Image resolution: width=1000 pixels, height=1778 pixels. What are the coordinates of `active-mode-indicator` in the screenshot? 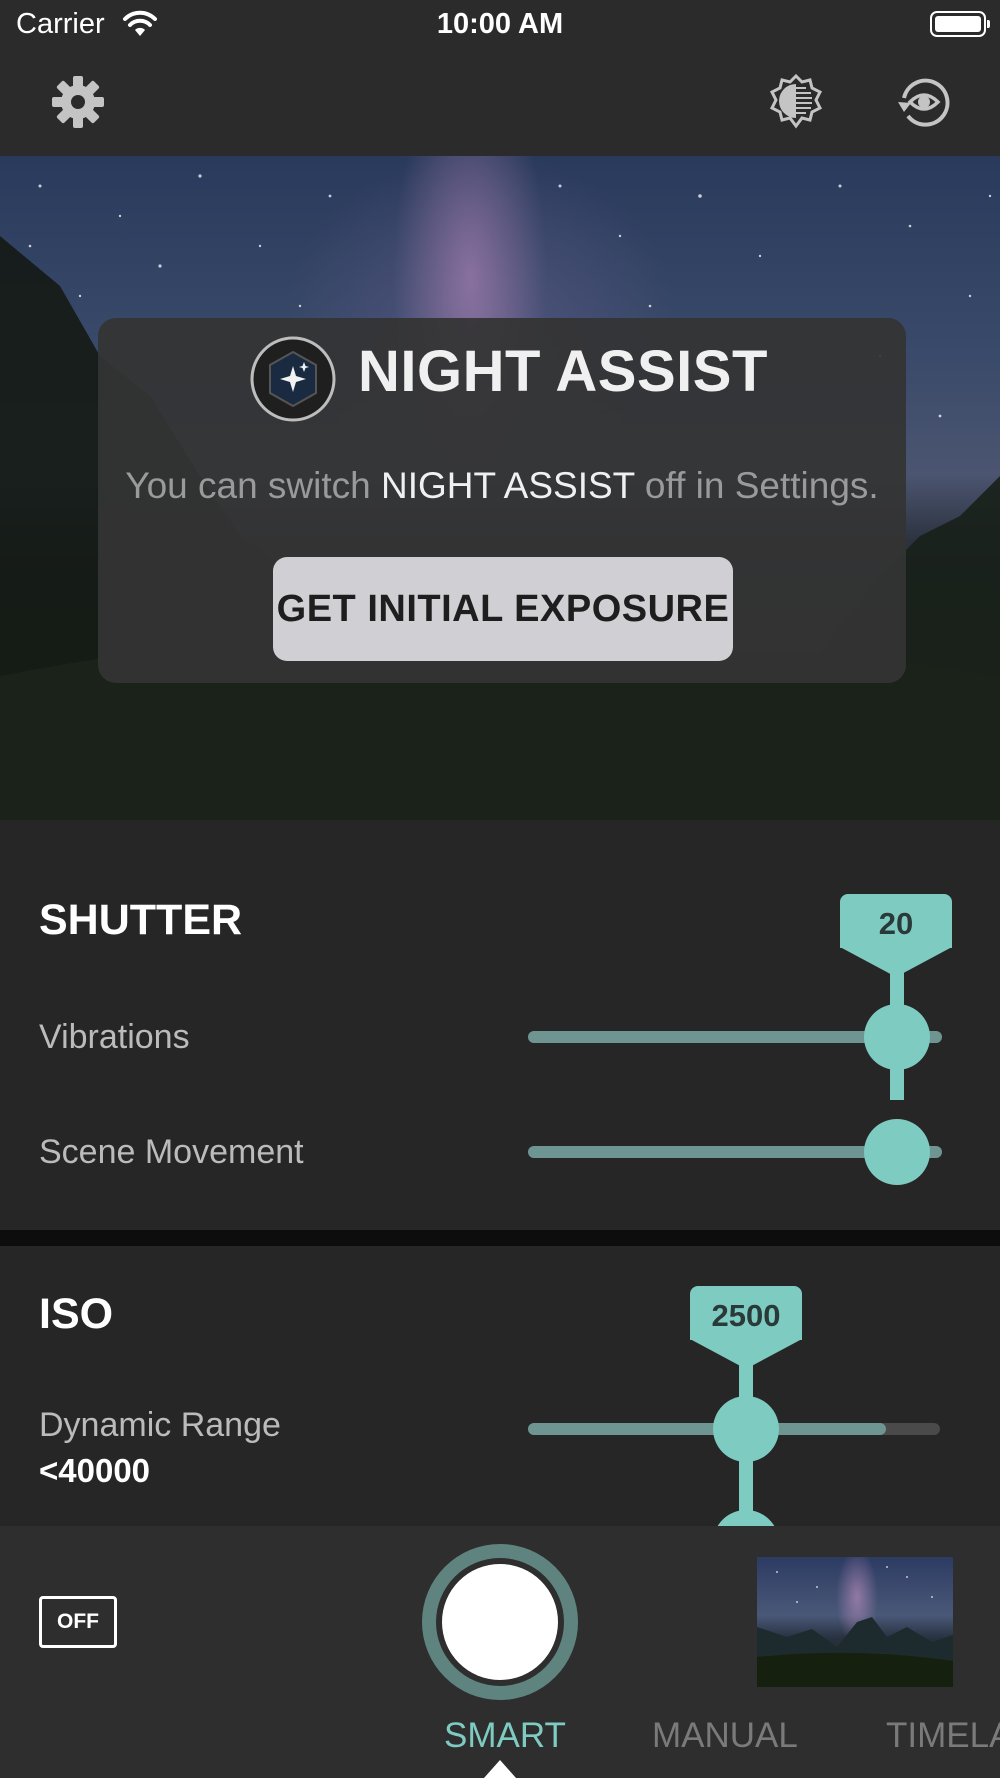 It's located at (500, 1769).